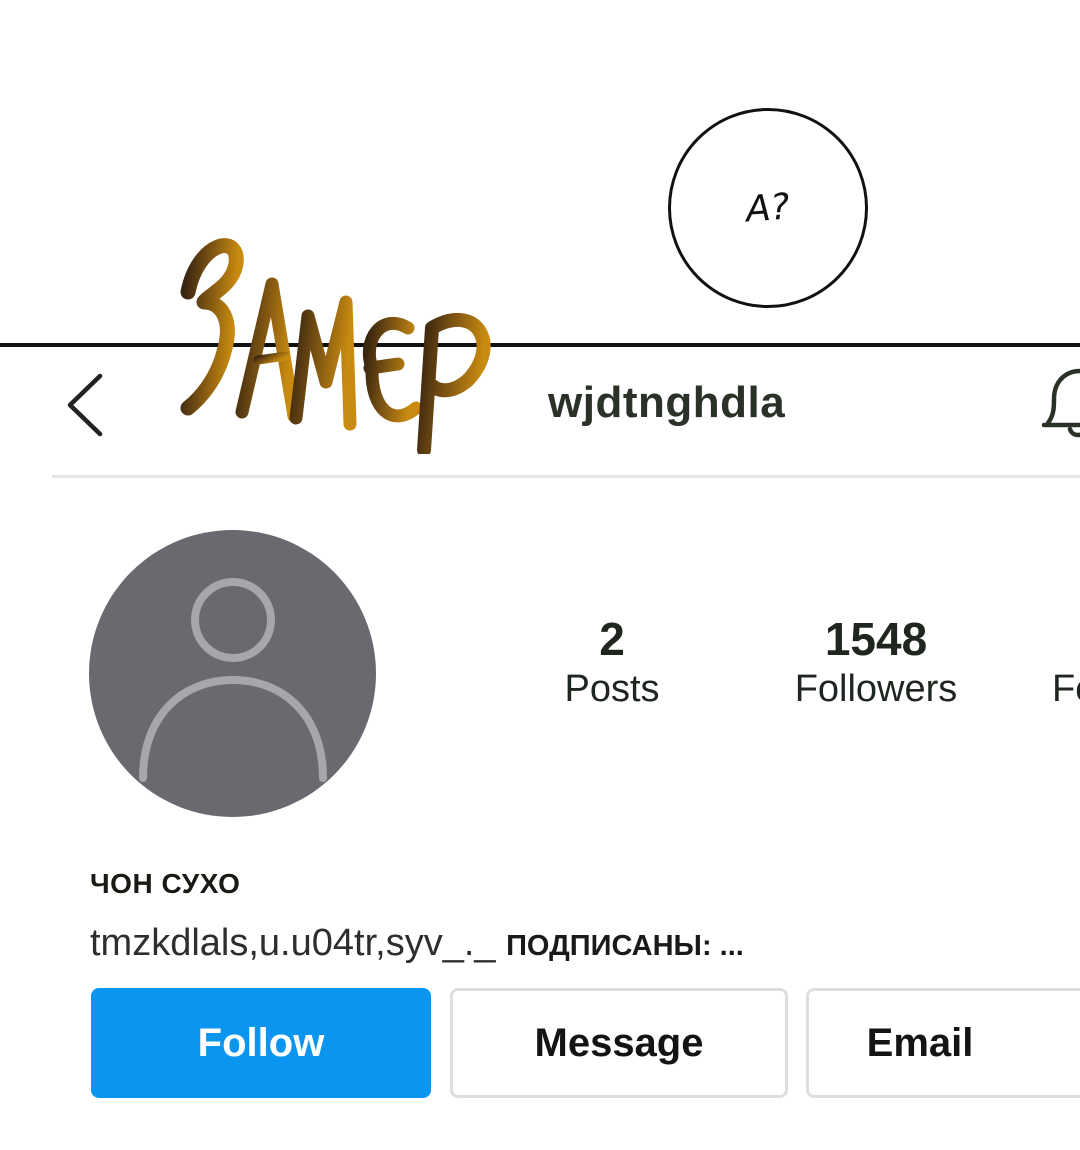 This screenshot has height=1150, width=1080. I want to click on user-silhouette-icon, so click(233, 680).